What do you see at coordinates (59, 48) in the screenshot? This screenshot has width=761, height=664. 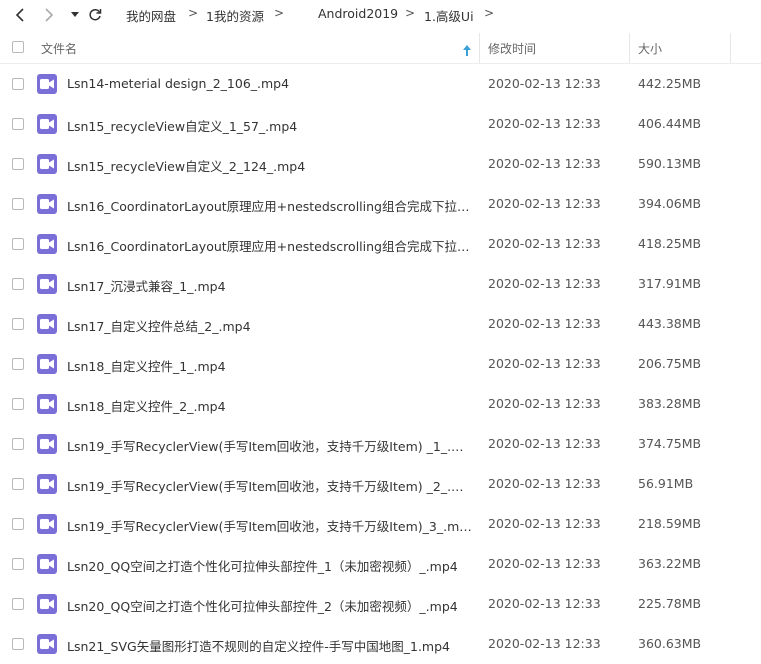 I see `column-header-name: 文件名` at bounding box center [59, 48].